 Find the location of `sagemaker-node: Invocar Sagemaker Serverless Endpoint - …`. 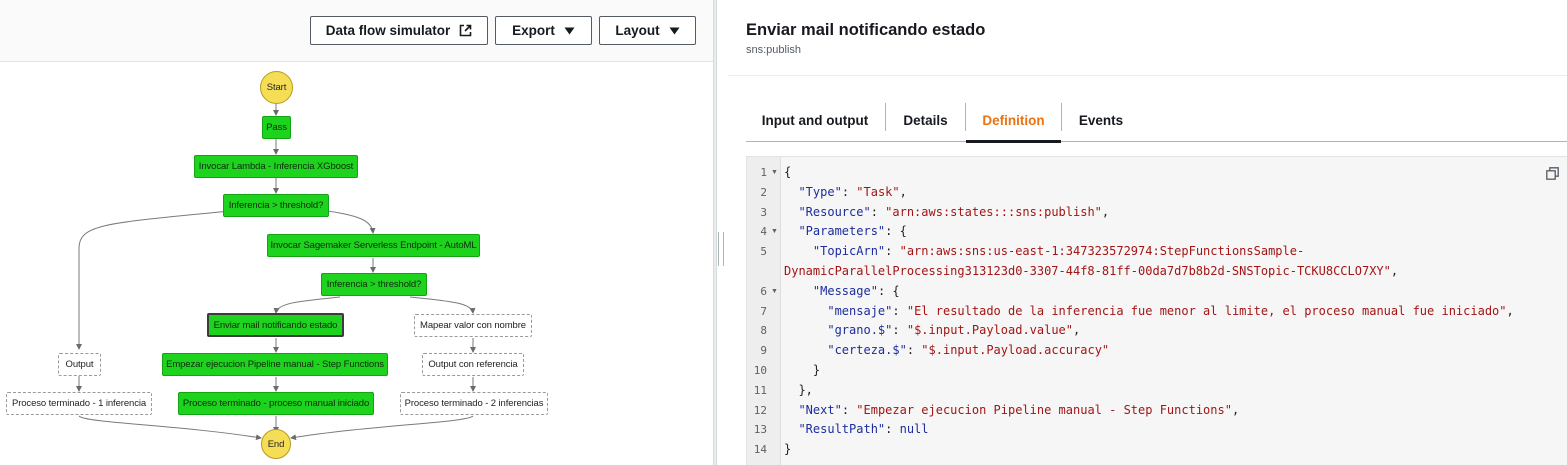

sagemaker-node: Invocar Sagemaker Serverless Endpoint - … is located at coordinates (373, 245).